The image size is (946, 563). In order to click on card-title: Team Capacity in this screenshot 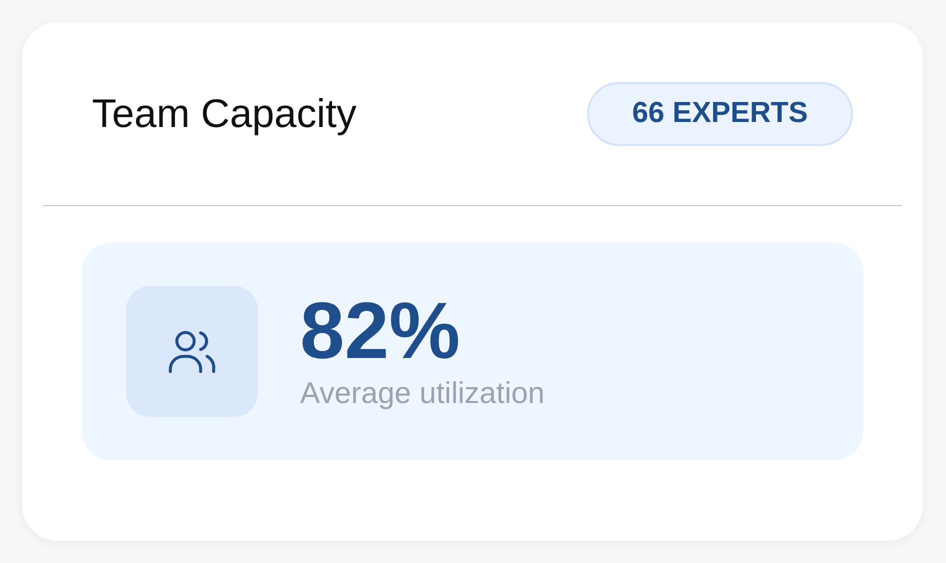, I will do `click(224, 114)`.